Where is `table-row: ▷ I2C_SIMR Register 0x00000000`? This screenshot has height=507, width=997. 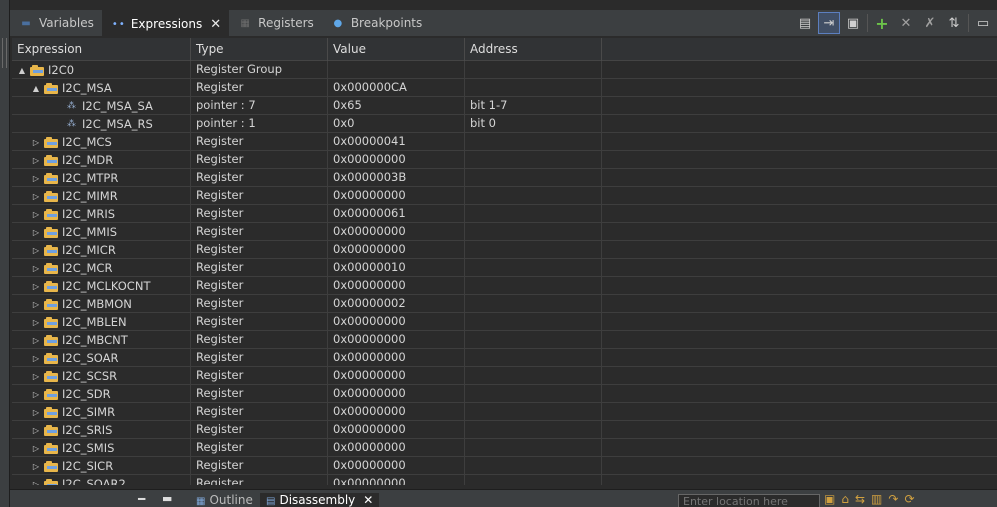 table-row: ▷ I2C_SIMR Register 0x00000000 is located at coordinates (504, 412).